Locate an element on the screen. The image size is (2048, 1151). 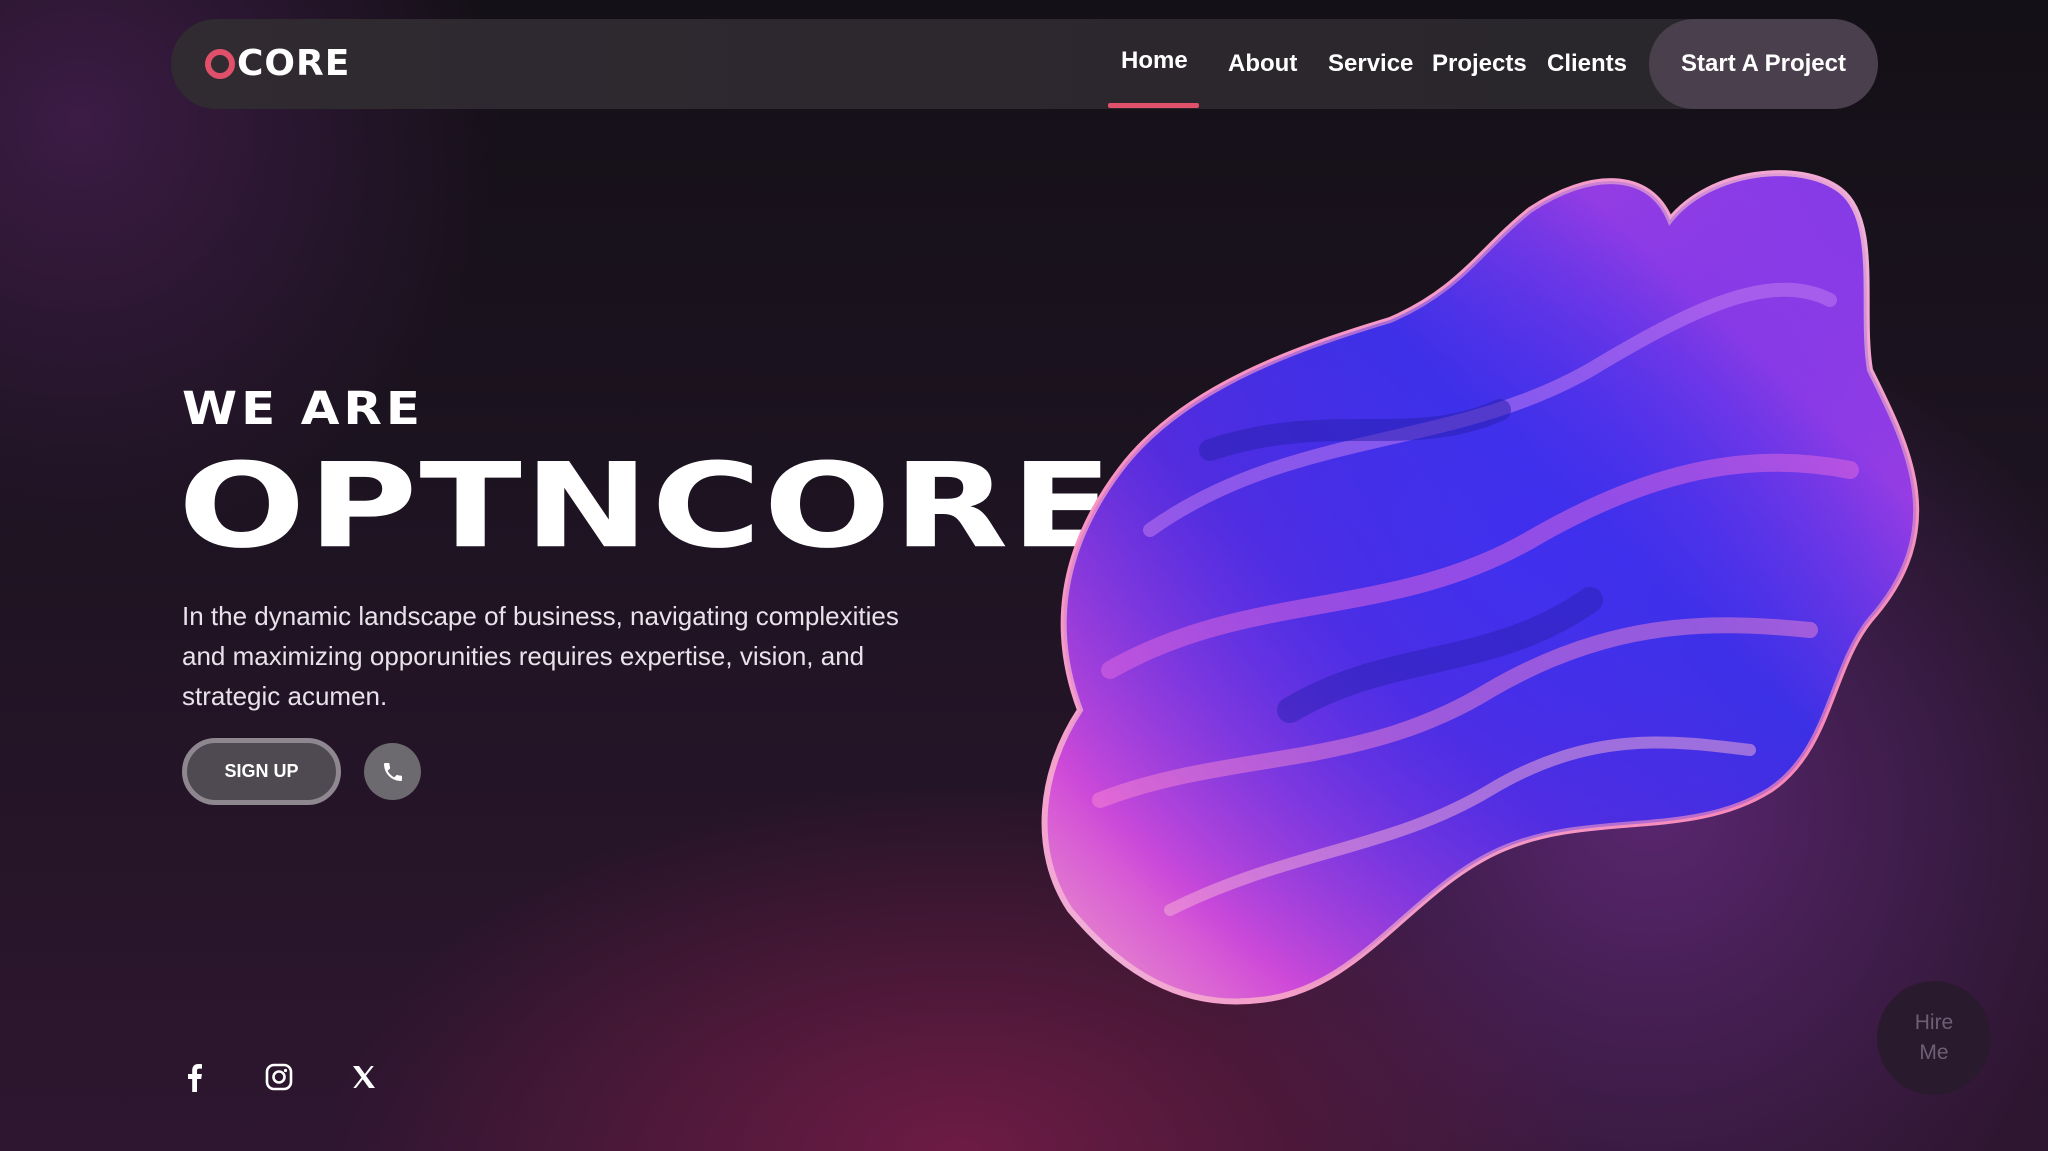
x-glyph is located at coordinates (364, 1077).